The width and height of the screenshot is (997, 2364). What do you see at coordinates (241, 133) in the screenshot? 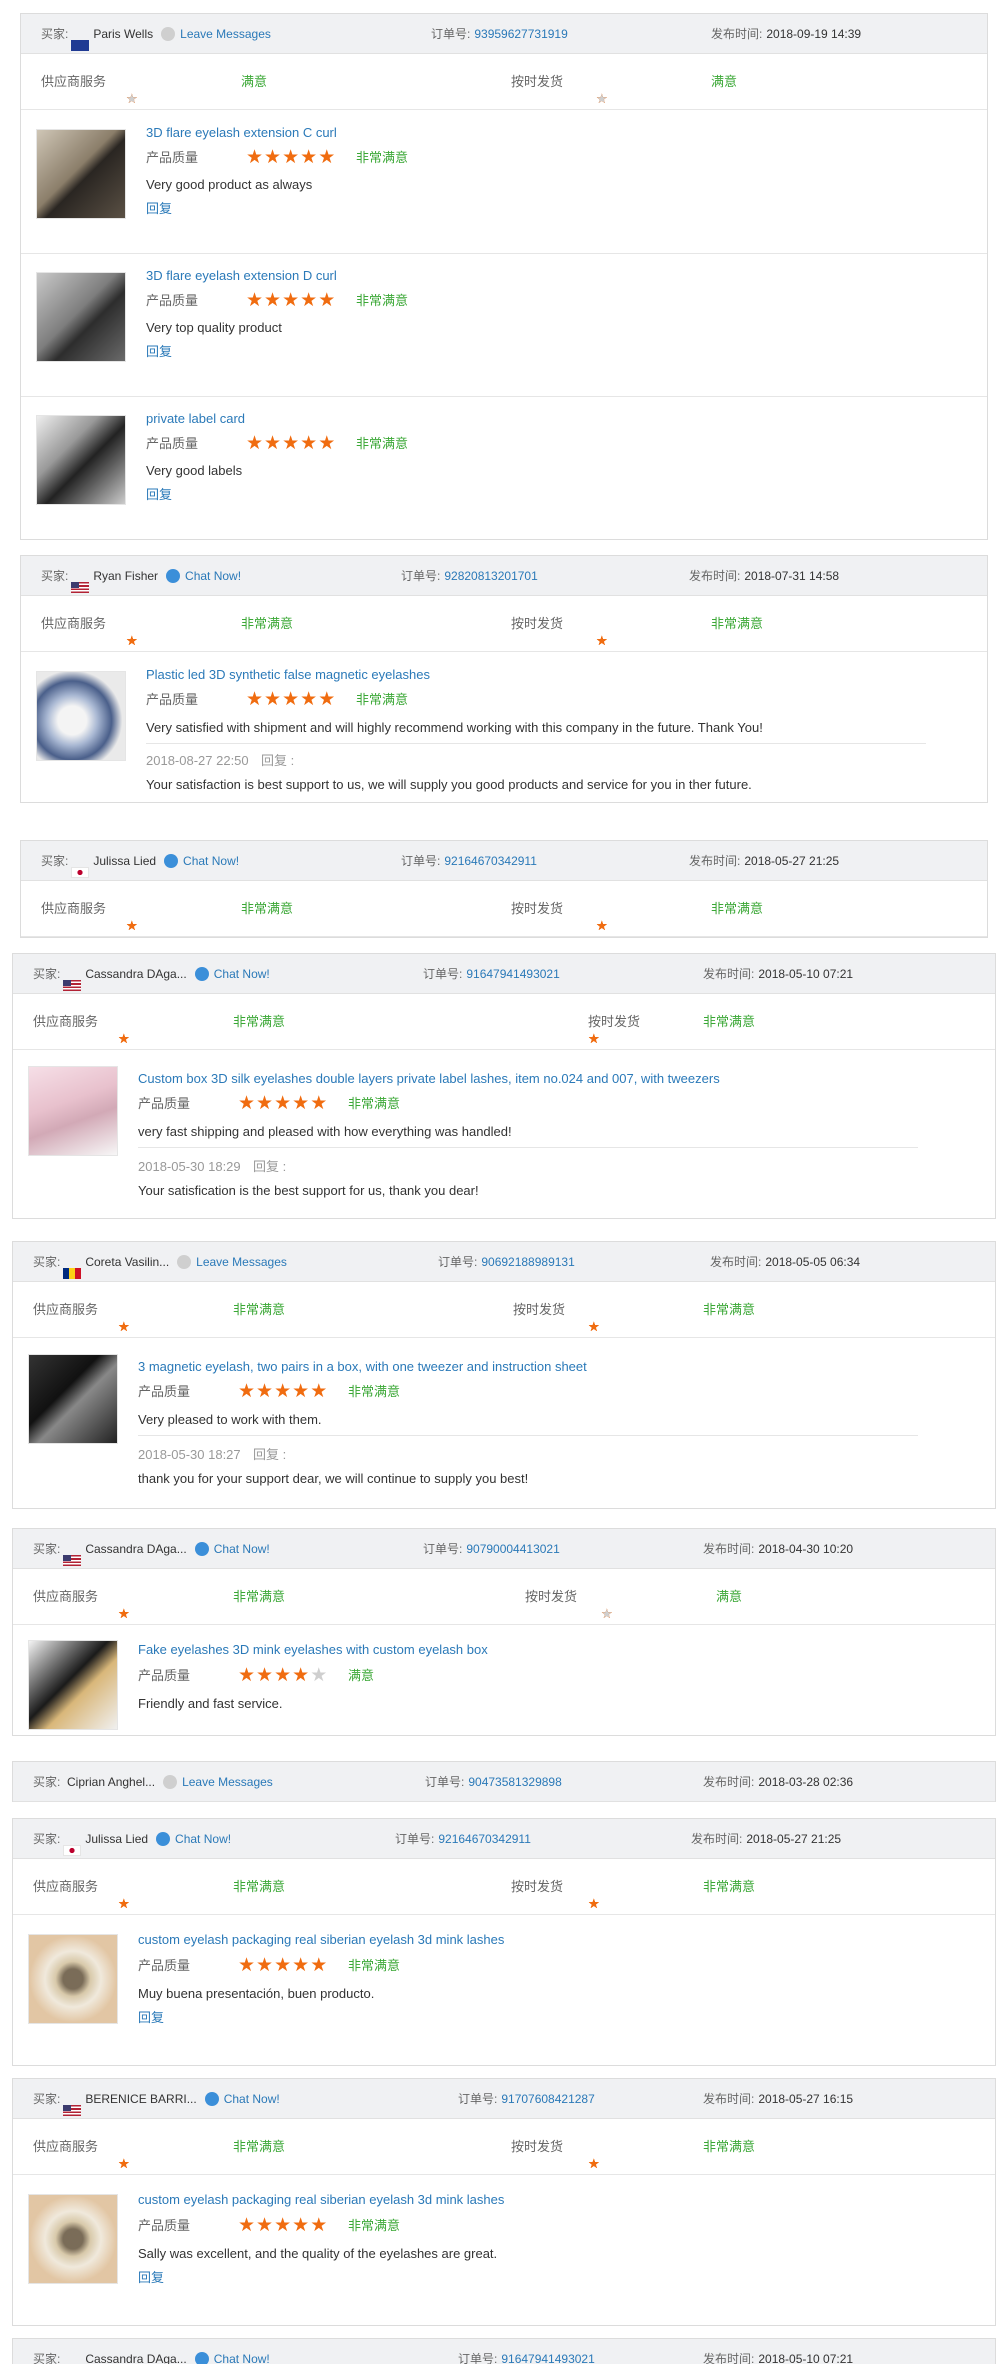
I see `product-title-link: 3D flare eyelash extension C curl` at bounding box center [241, 133].